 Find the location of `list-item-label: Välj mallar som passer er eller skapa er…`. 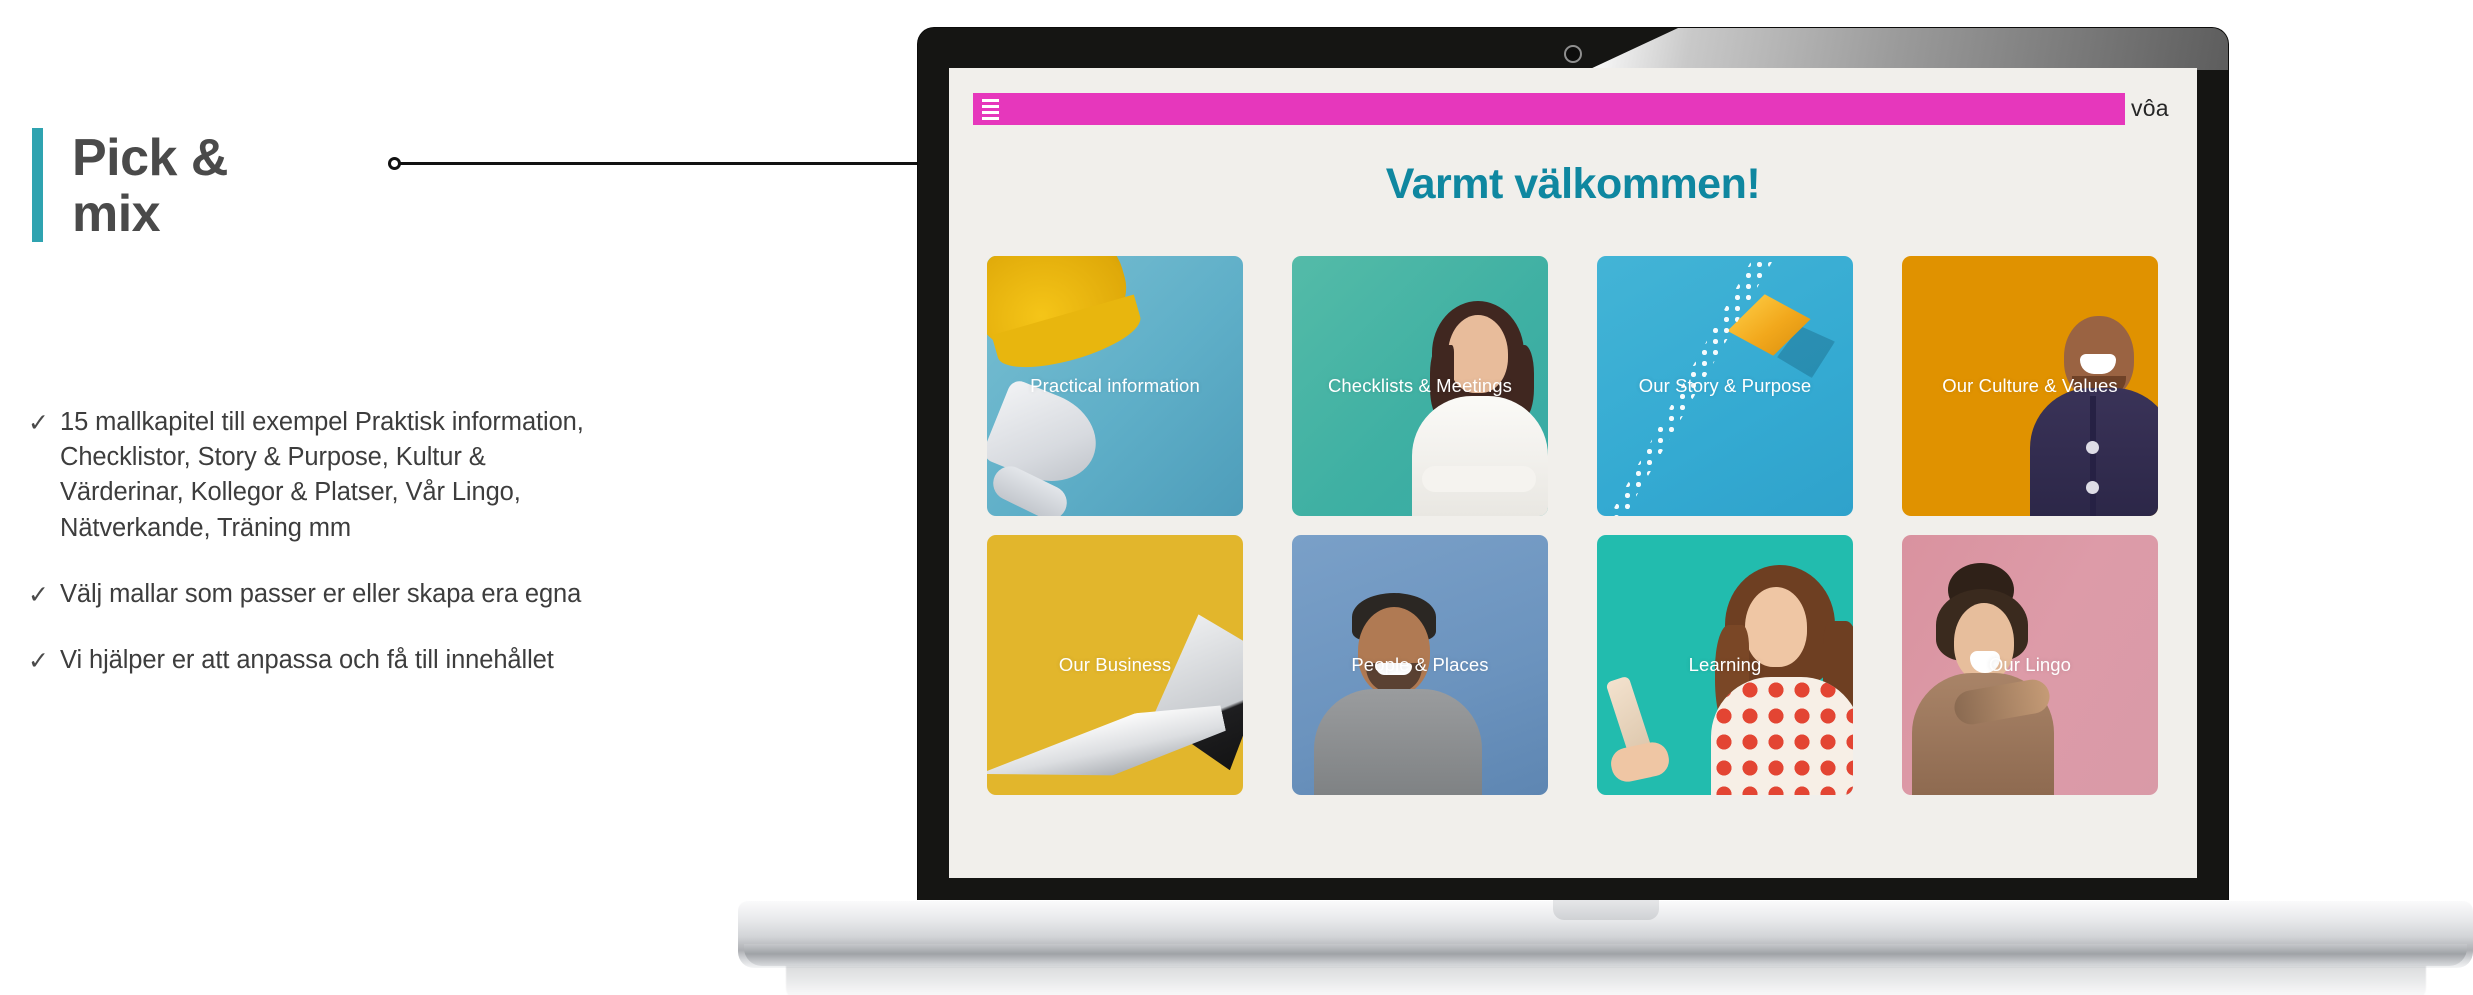

list-item-label: Välj mallar som passer er eller skapa er… is located at coordinates (321, 593).